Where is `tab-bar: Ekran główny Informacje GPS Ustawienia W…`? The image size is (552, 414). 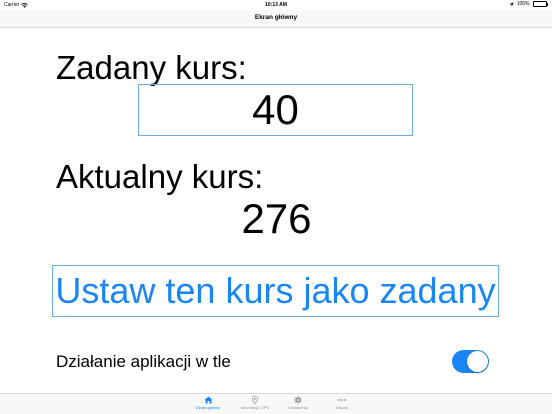 tab-bar: Ekran główny Informacje GPS Ustawienia W… is located at coordinates (276, 403).